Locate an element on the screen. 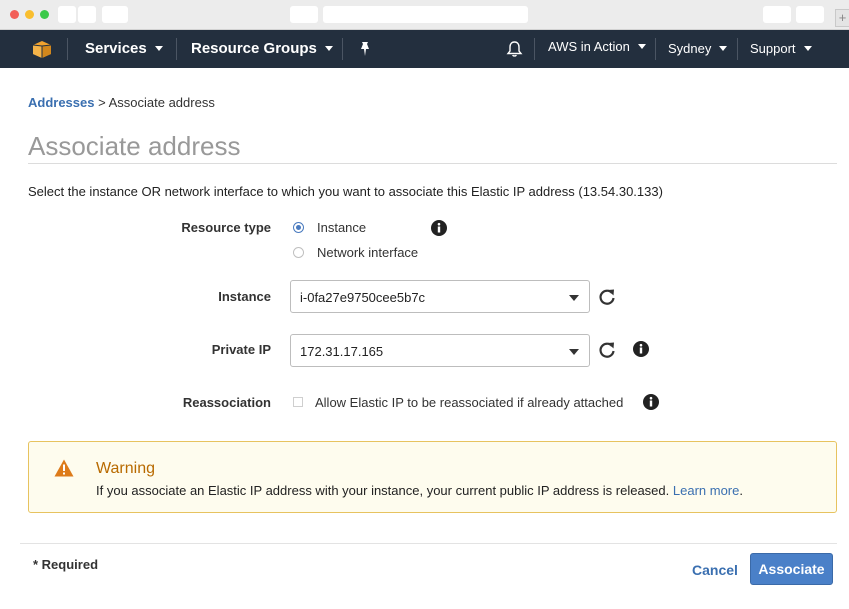 This screenshot has width=849, height=609. learn-more-link: Learn more is located at coordinates (706, 490).